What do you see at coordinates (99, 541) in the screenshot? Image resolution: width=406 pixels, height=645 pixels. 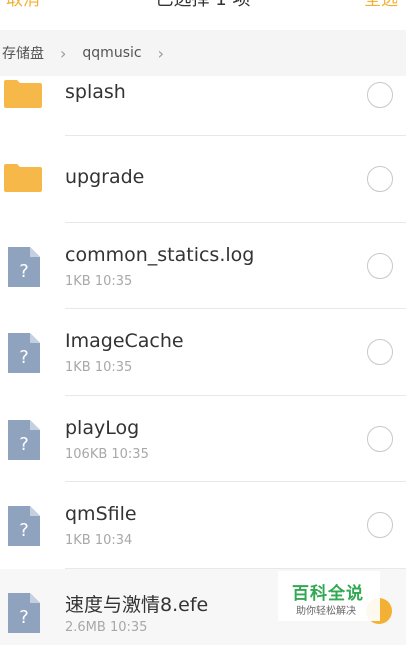 I see `item-meta: 1KB 10:34` at bounding box center [99, 541].